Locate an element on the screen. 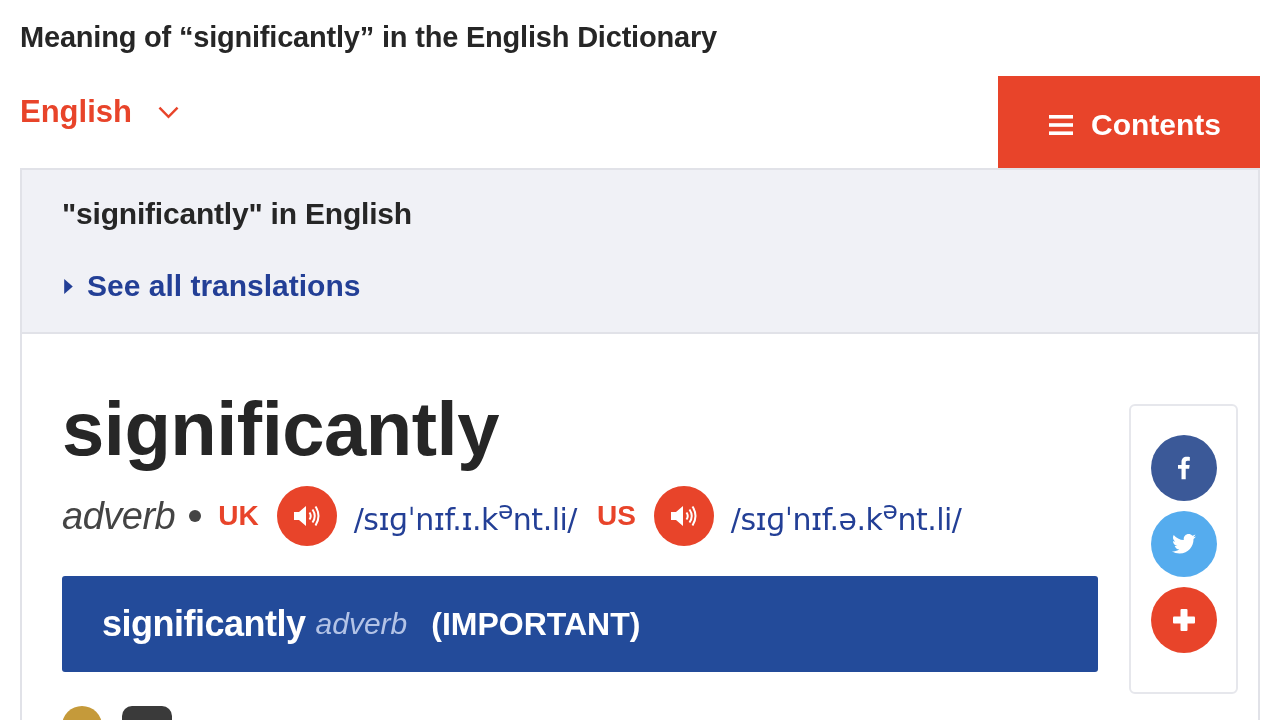 The height and width of the screenshot is (720, 1280). region-label: UK is located at coordinates (238, 516).